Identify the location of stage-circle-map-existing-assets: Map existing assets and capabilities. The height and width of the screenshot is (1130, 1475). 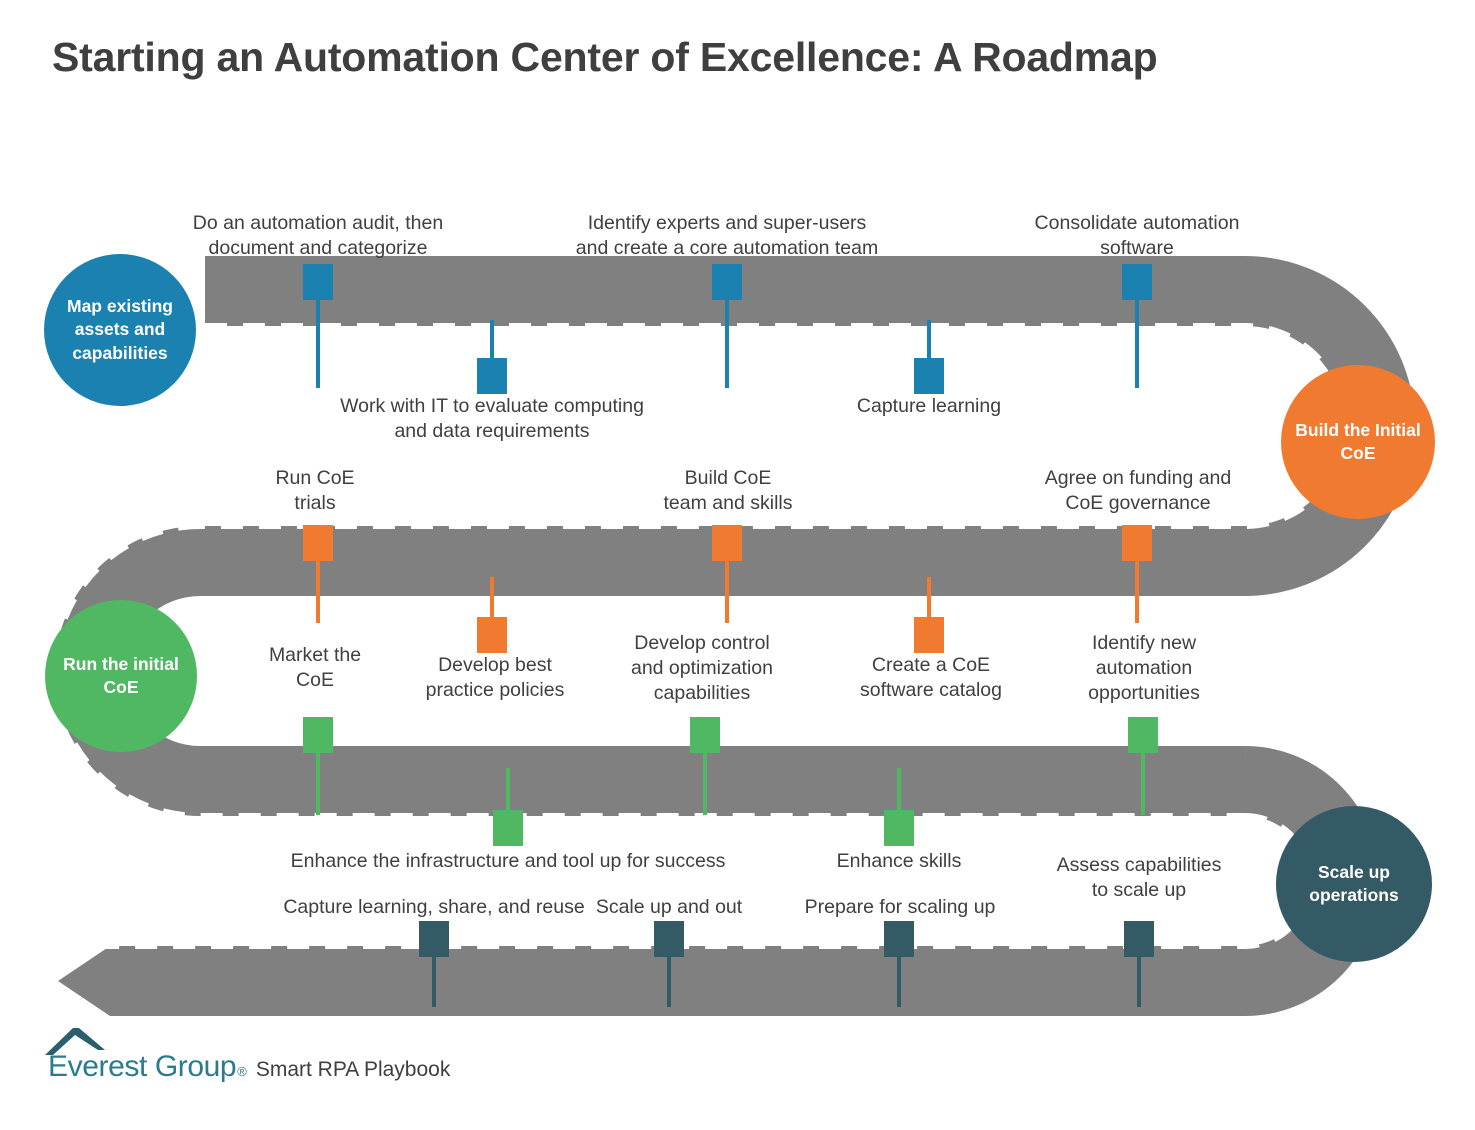
(120, 330).